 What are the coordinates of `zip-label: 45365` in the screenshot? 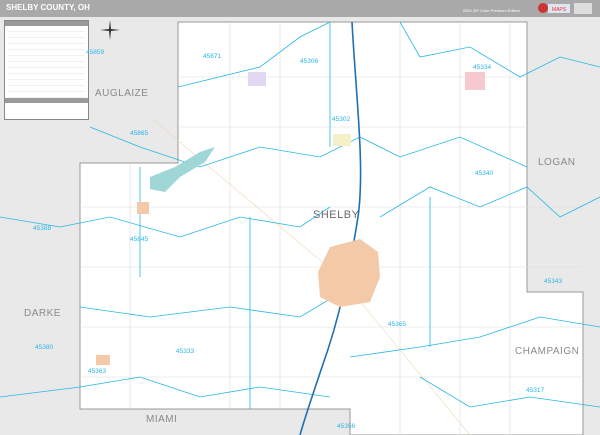 It's located at (397, 324).